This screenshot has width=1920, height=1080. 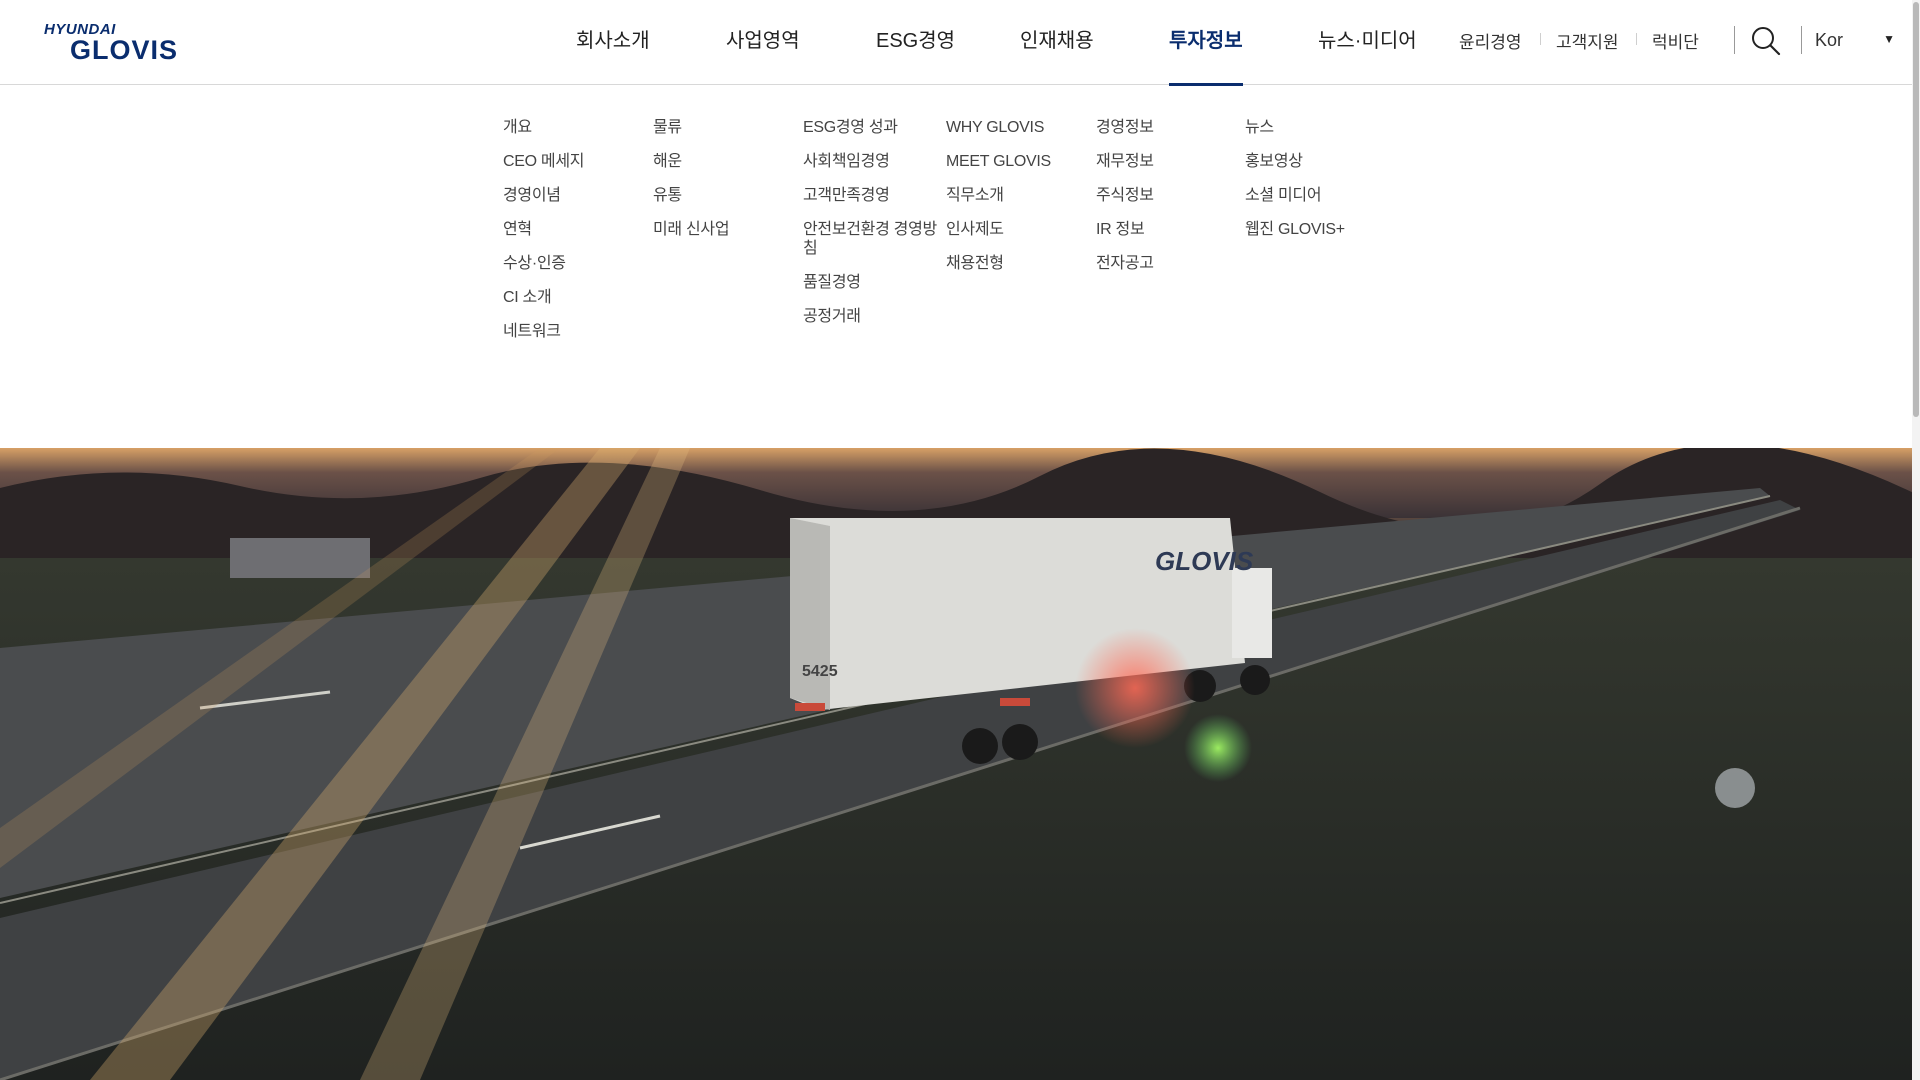 What do you see at coordinates (1317, 195) in the screenshot?
I see `submenu-item: 소셜 미디어` at bounding box center [1317, 195].